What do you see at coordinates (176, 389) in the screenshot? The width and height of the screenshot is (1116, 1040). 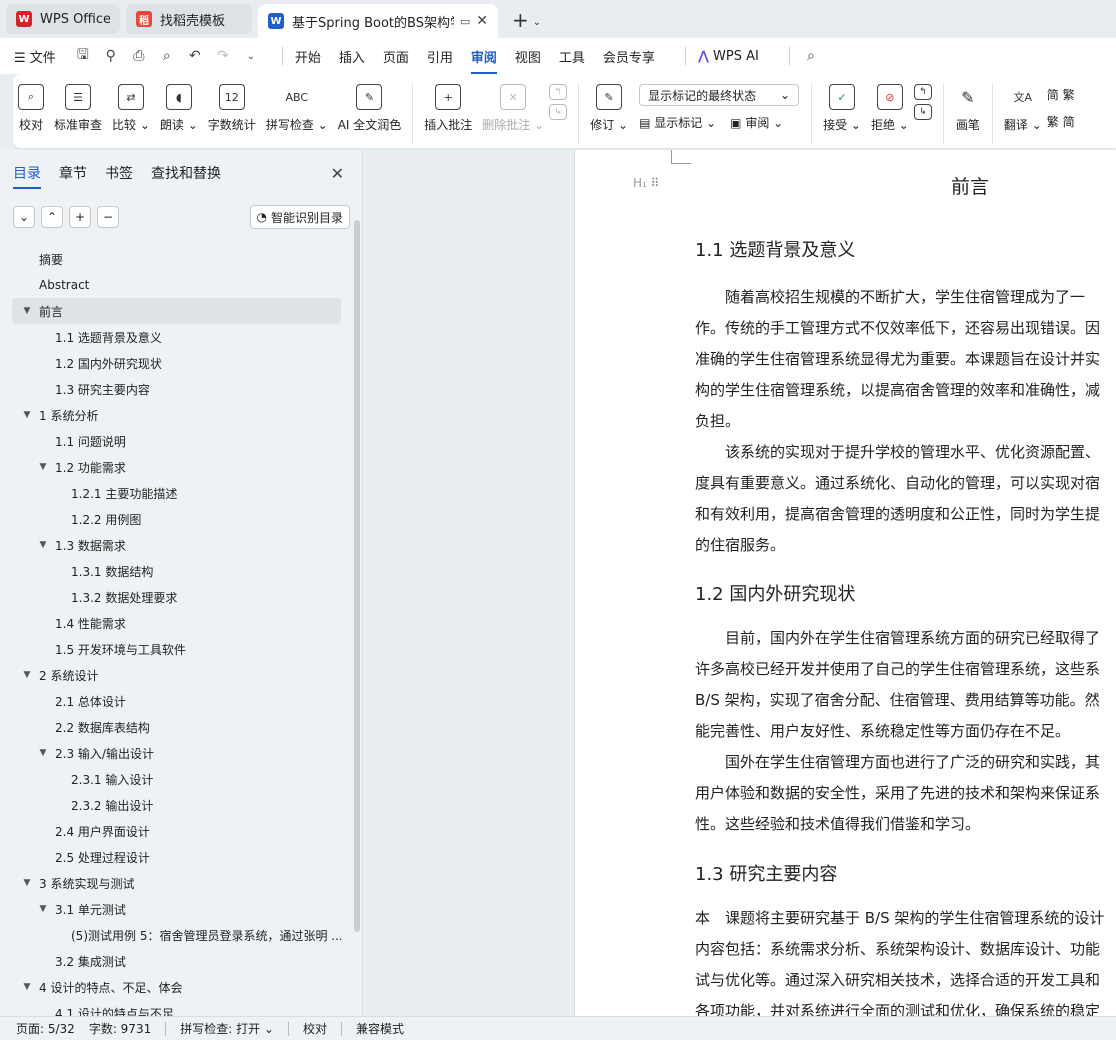 I see `toc-item: 1.3 研究主要内容` at bounding box center [176, 389].